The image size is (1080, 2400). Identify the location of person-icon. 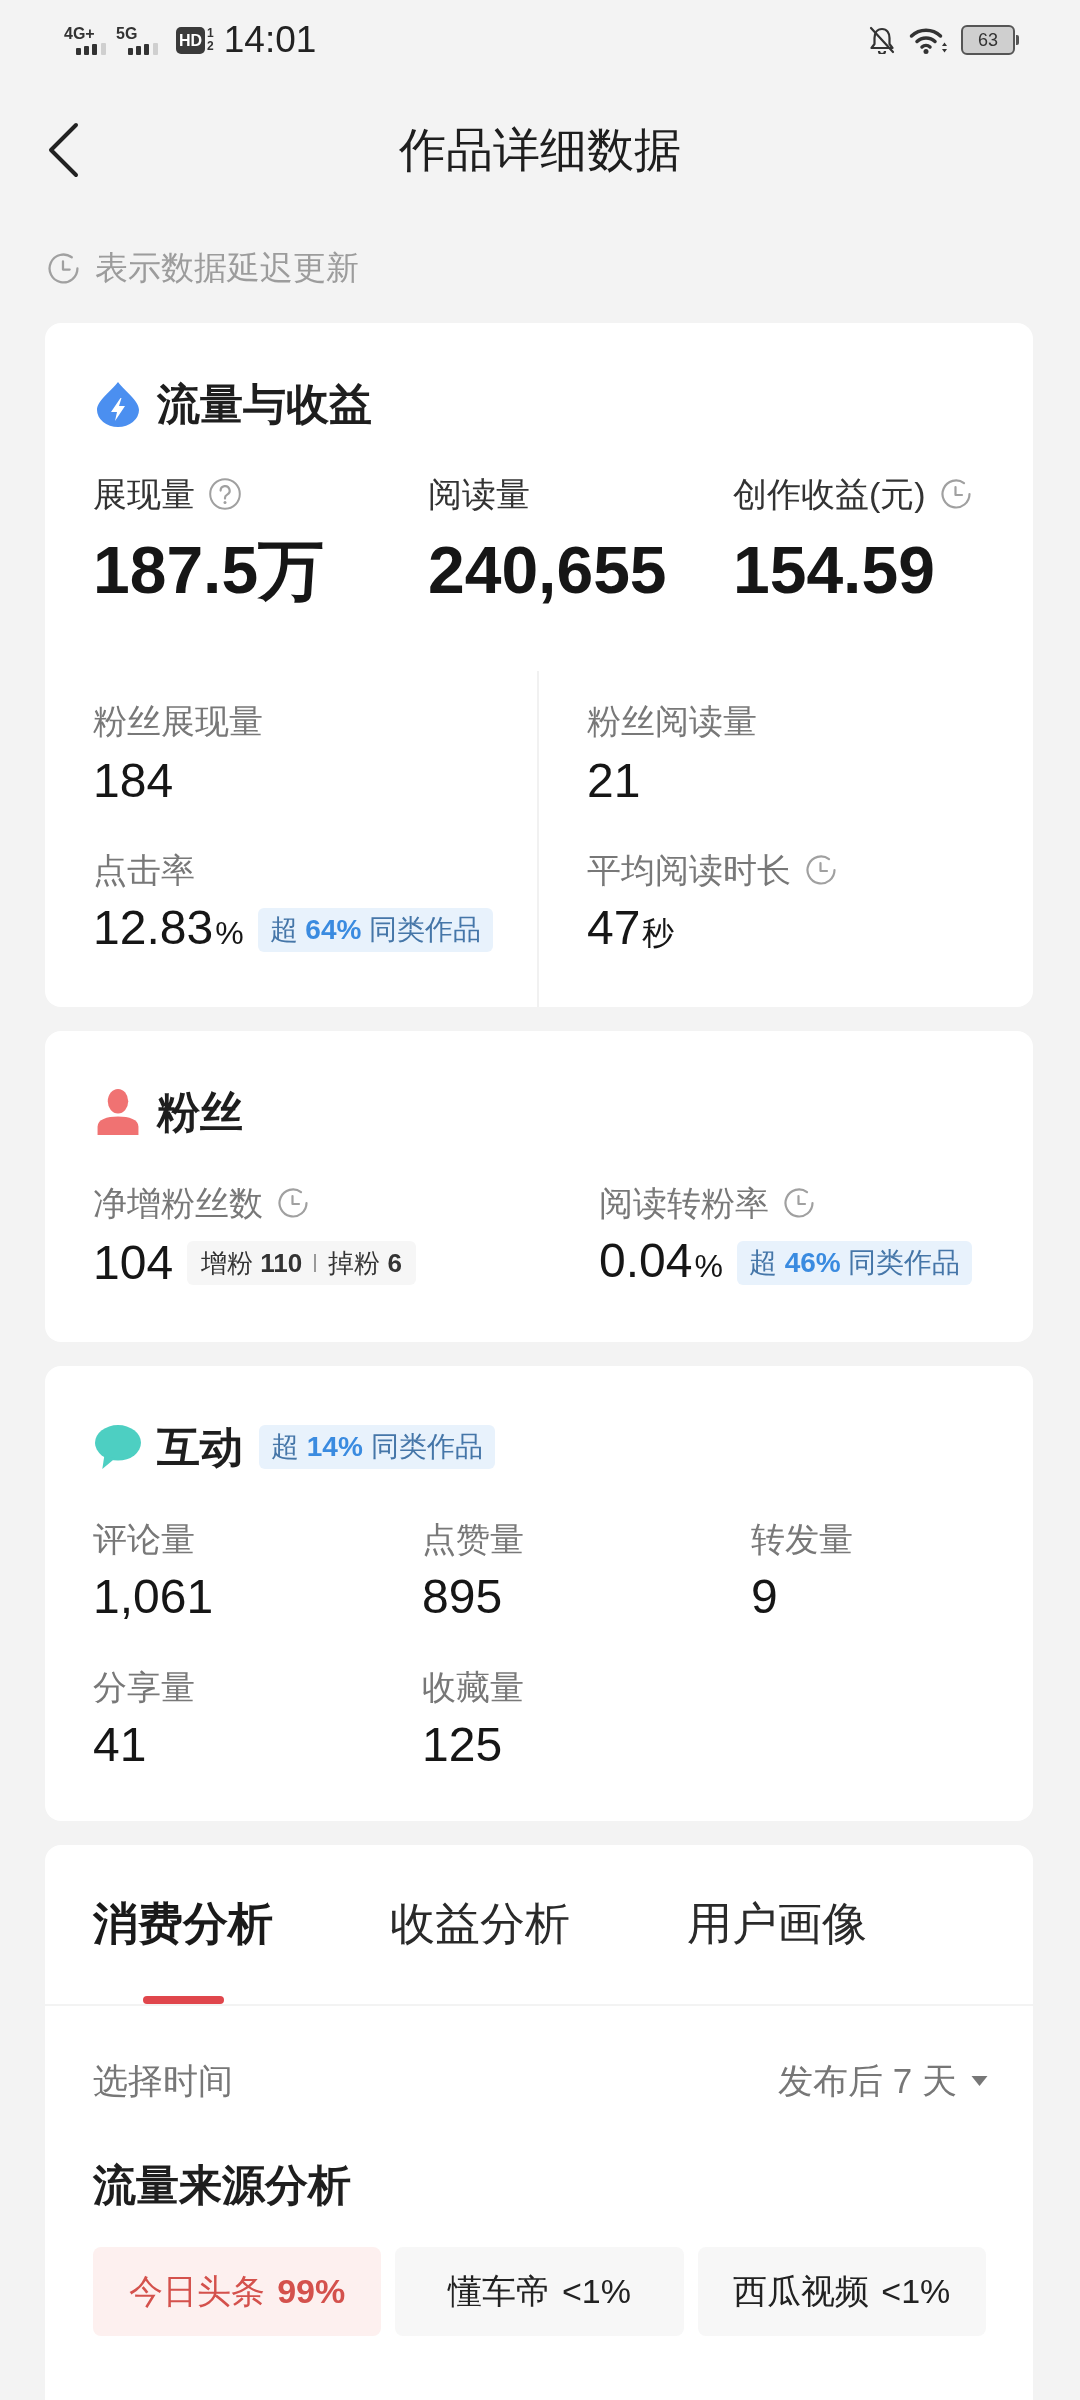
(118, 1112).